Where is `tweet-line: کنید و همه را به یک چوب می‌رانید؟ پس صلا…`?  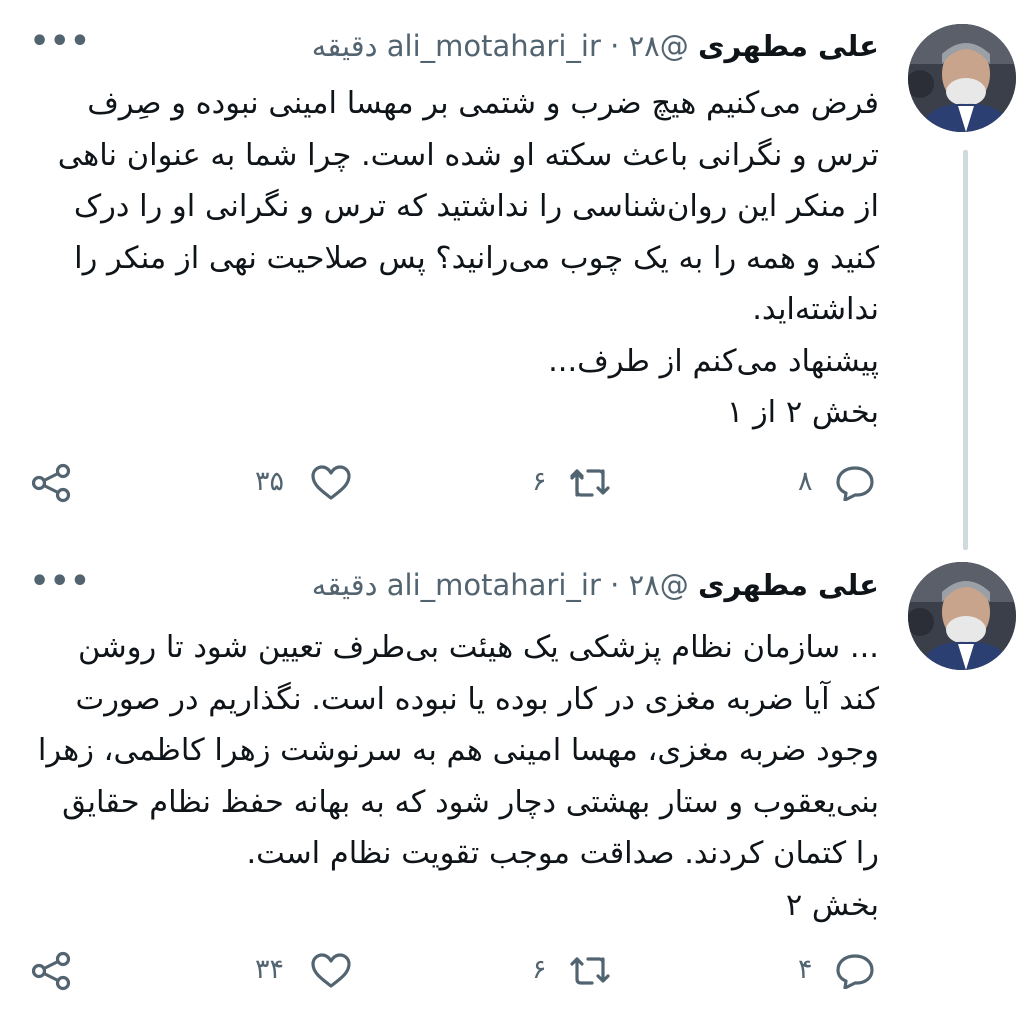
tweet-line: کنید و همه را به یک چوب می‌رانید؟ پس صلا… is located at coordinates (476, 258).